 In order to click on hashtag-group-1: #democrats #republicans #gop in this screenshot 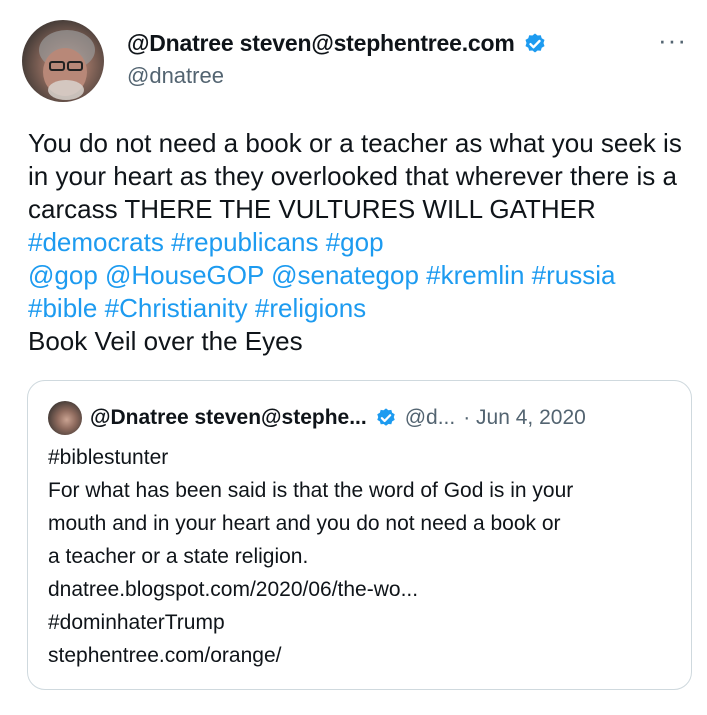, I will do `click(206, 242)`.